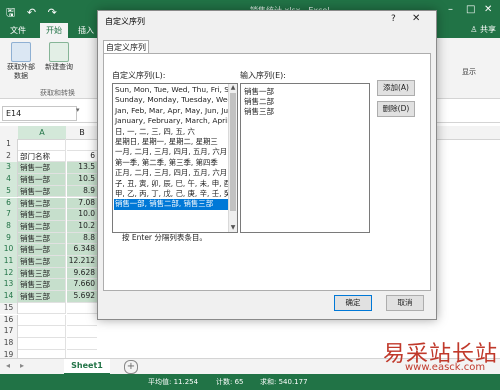 The height and width of the screenshot is (390, 500). Describe the element at coordinates (171, 132) in the screenshot. I see `custom-list-item: 日, 一, 二, 三, 四, 五, 六` at that location.